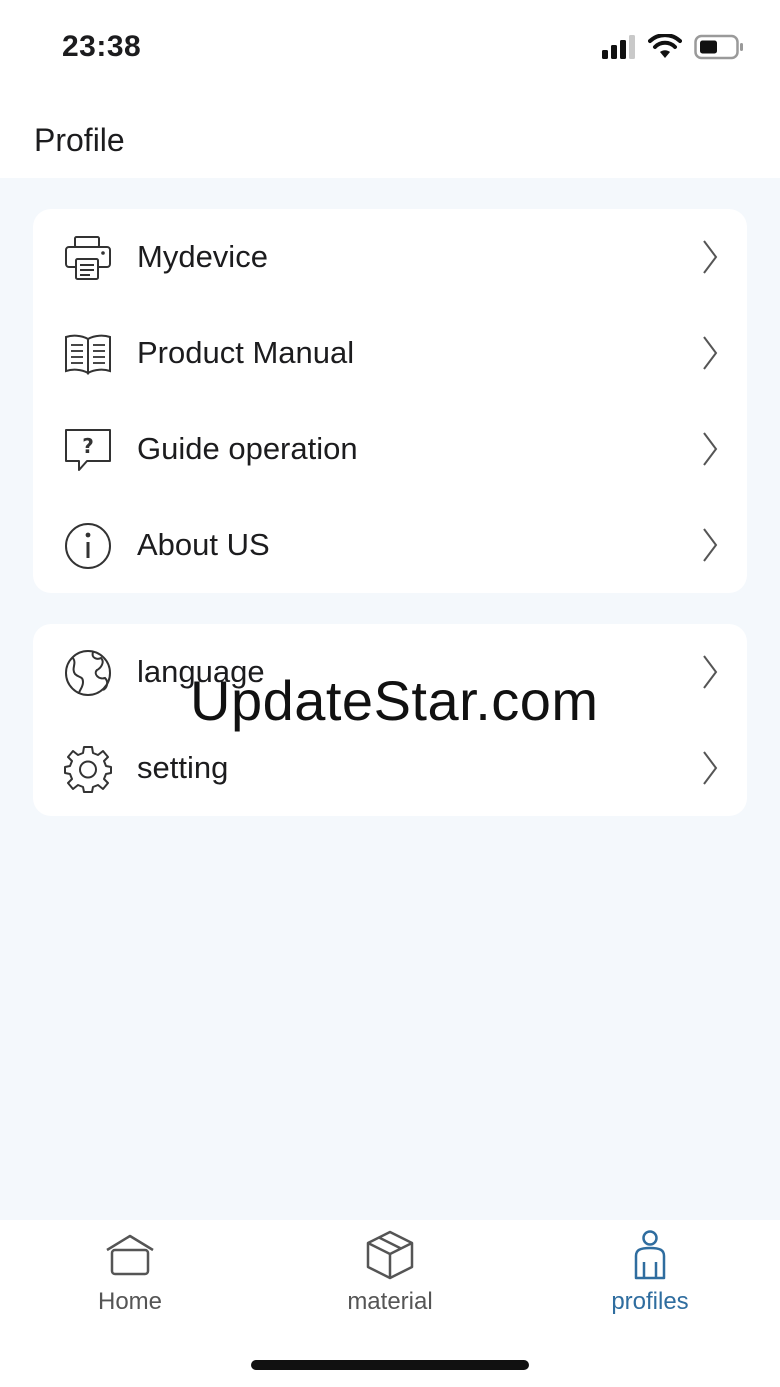 The height and width of the screenshot is (1387, 780). I want to click on status-icons, so click(673, 47).